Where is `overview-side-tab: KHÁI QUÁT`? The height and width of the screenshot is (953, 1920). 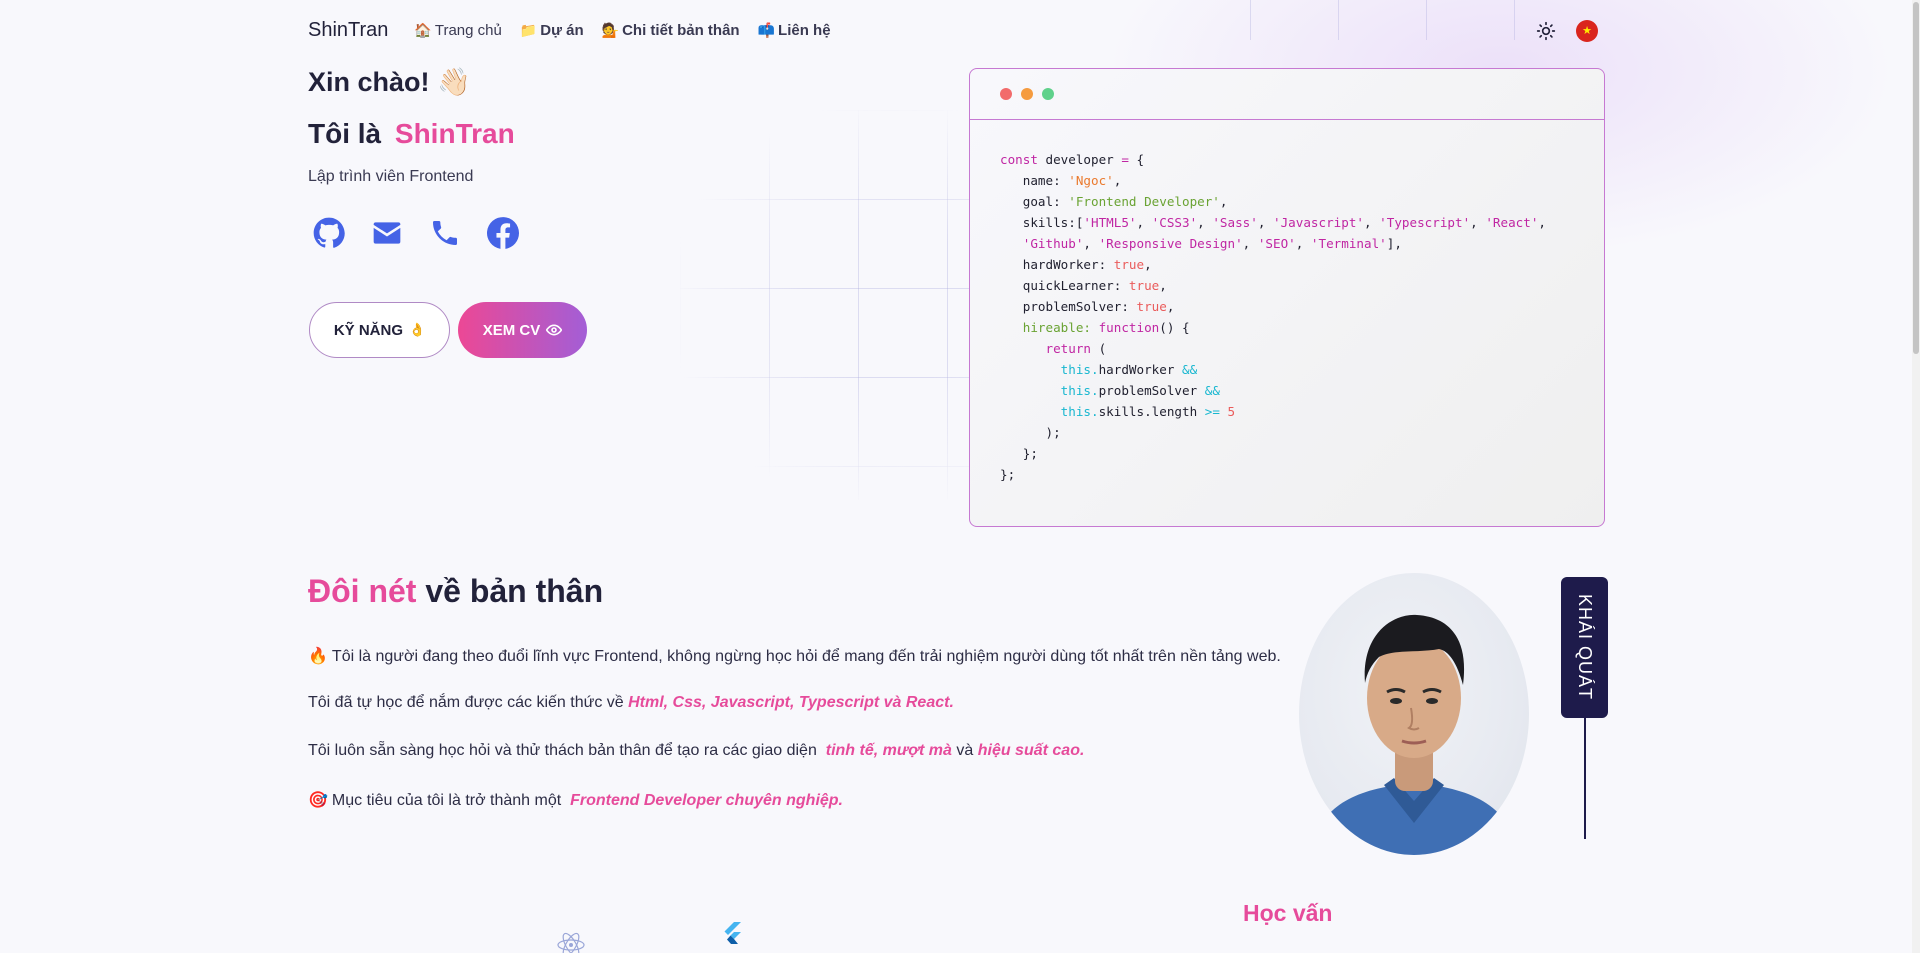 overview-side-tab: KHÁI QUÁT is located at coordinates (1584, 647).